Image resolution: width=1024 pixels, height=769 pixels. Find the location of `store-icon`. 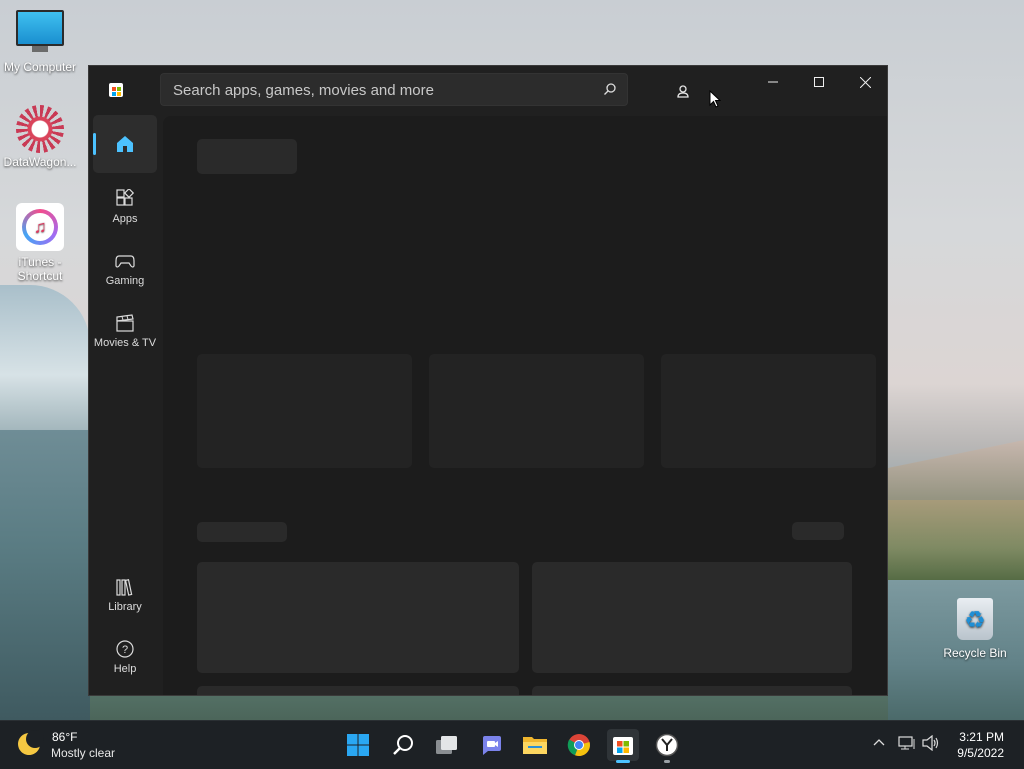

store-icon is located at coordinates (623, 746).